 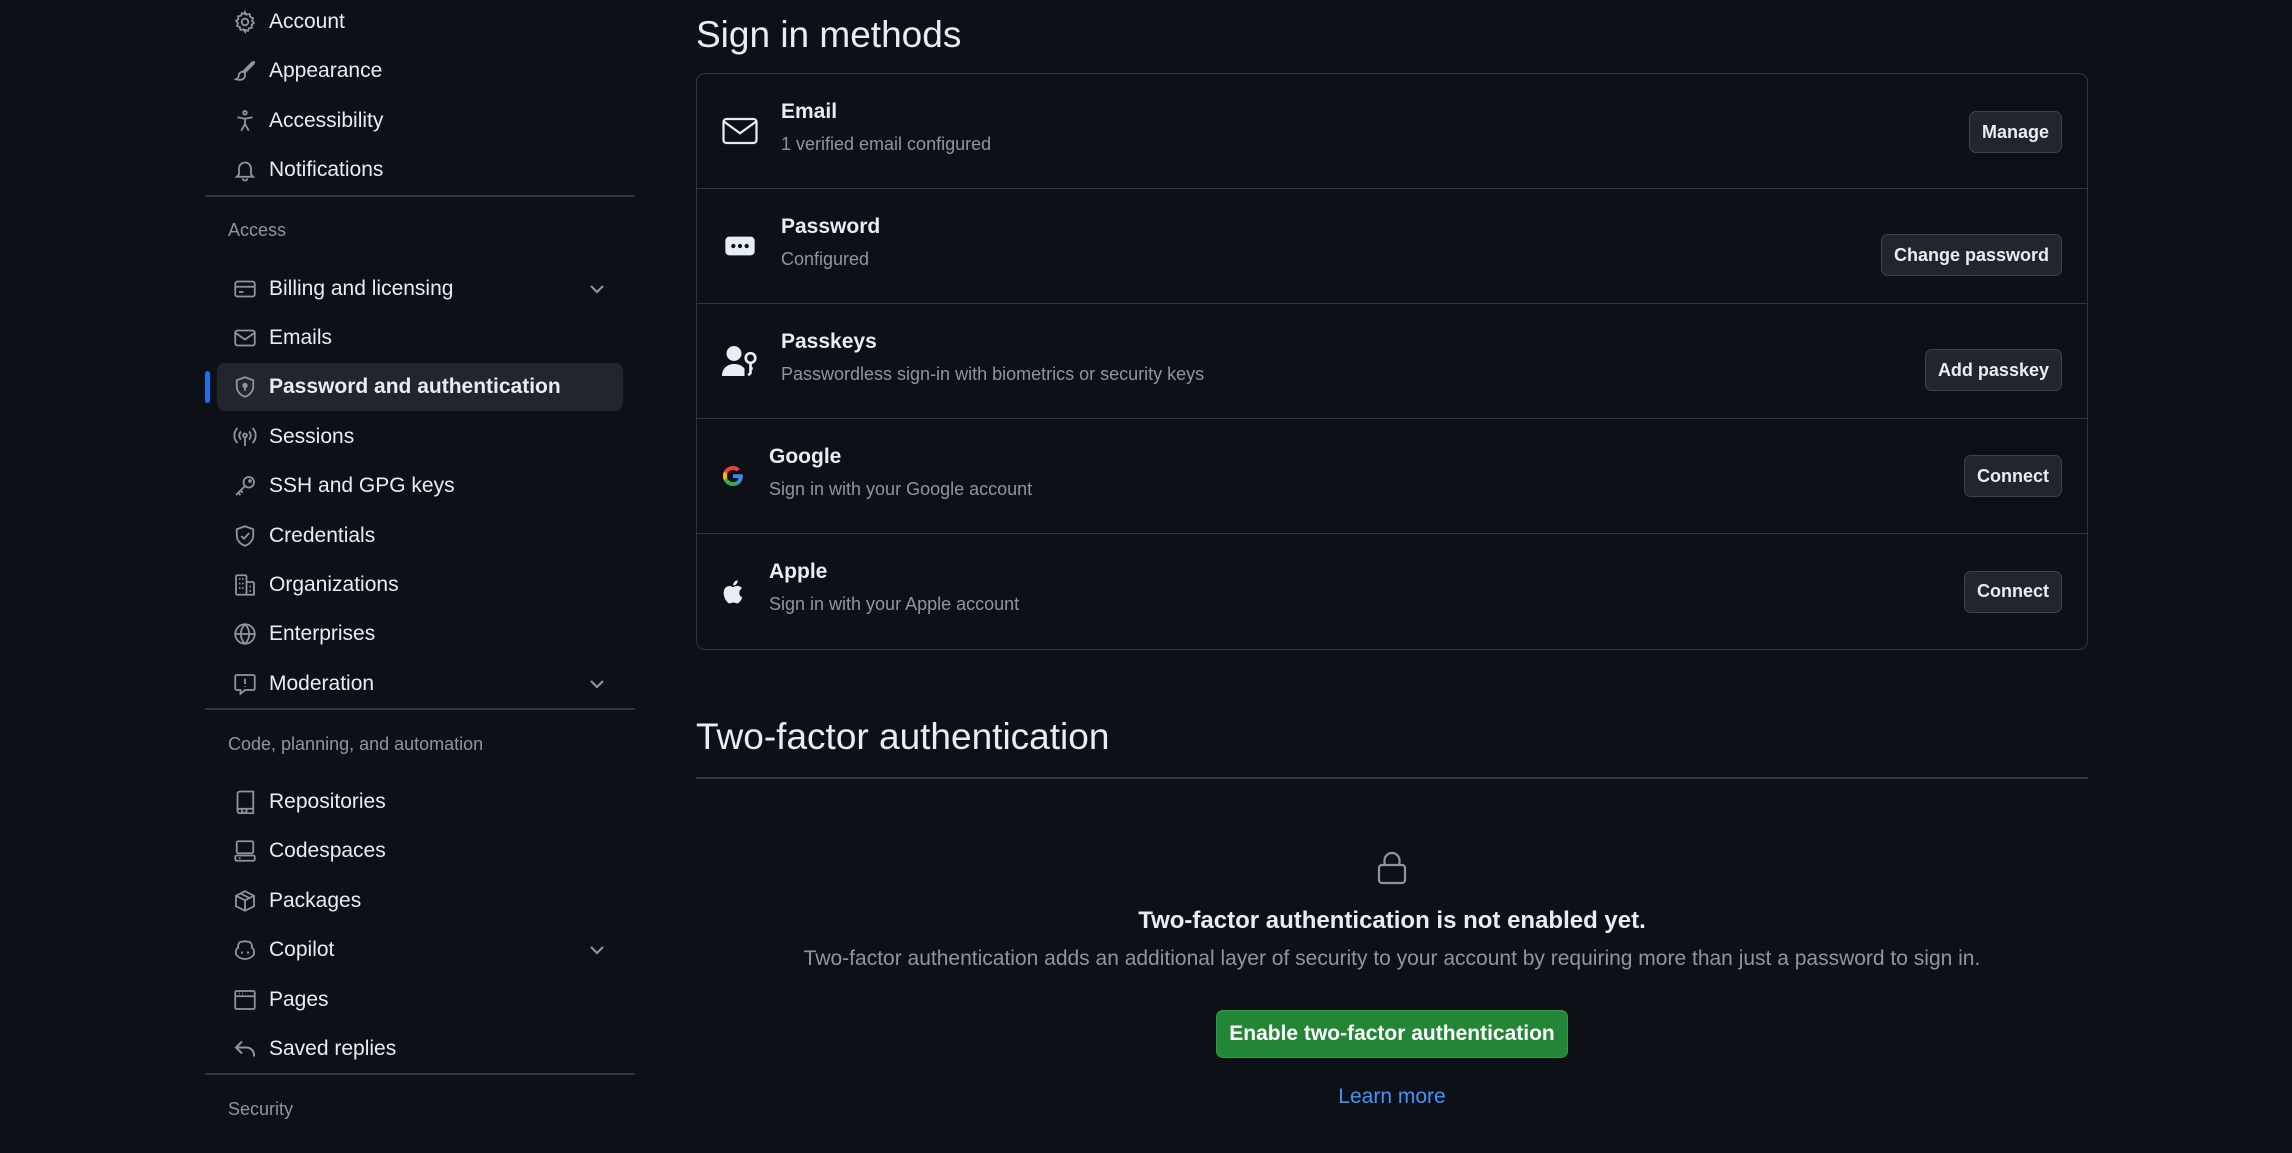 What do you see at coordinates (245, 170) in the screenshot?
I see `bell-icon` at bounding box center [245, 170].